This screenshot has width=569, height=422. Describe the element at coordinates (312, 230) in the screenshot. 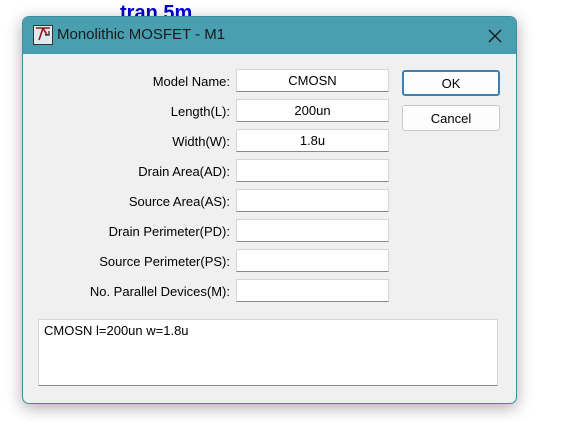

I see `drain-perimeter-field` at that location.